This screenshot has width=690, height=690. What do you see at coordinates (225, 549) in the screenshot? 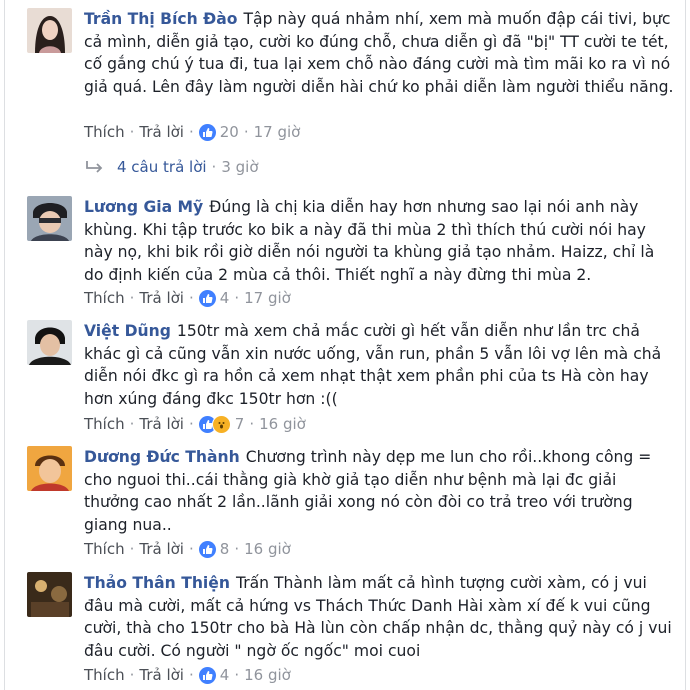
I see `reaction-count: 8` at bounding box center [225, 549].